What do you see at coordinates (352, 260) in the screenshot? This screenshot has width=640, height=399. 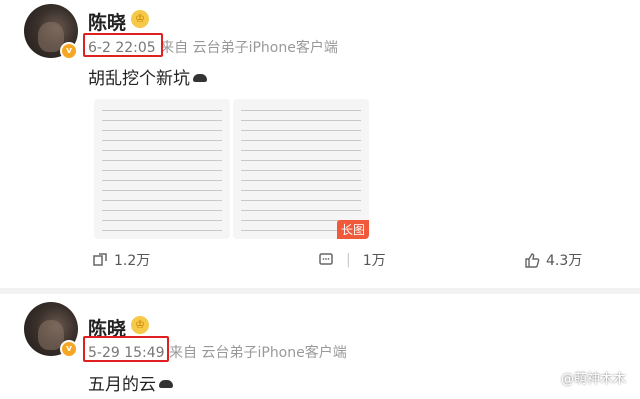 I see `comment-button: | 1万` at bounding box center [352, 260].